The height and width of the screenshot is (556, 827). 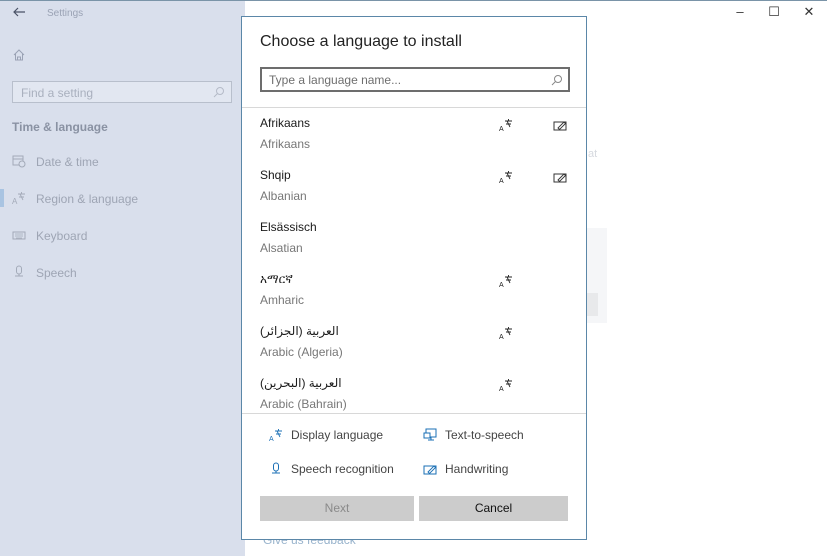 I want to click on legend-label: Speech recognition, so click(x=342, y=469).